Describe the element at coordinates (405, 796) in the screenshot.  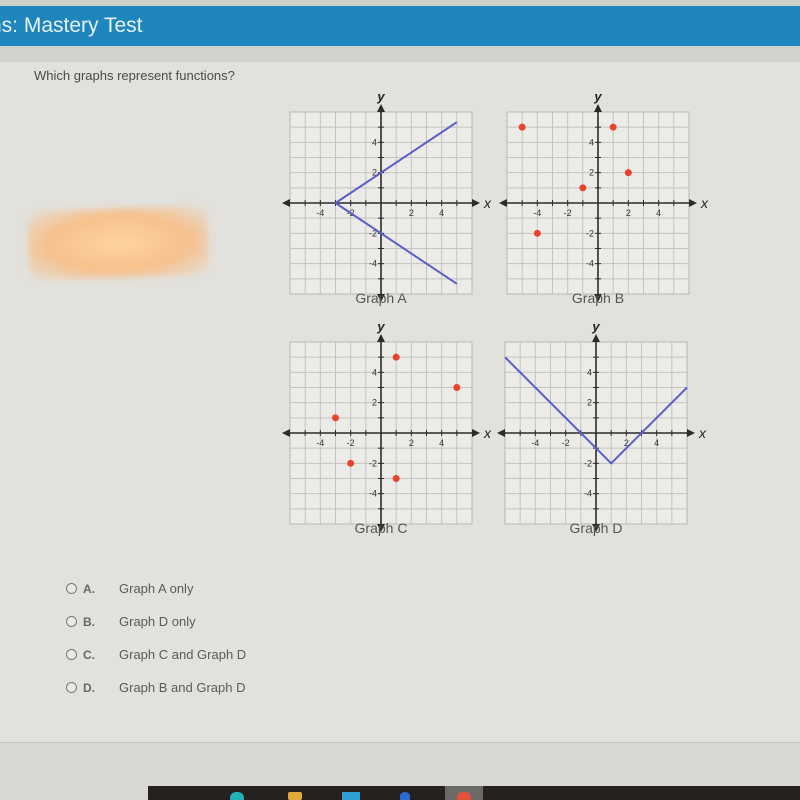
I see `blue-app-icon` at that location.